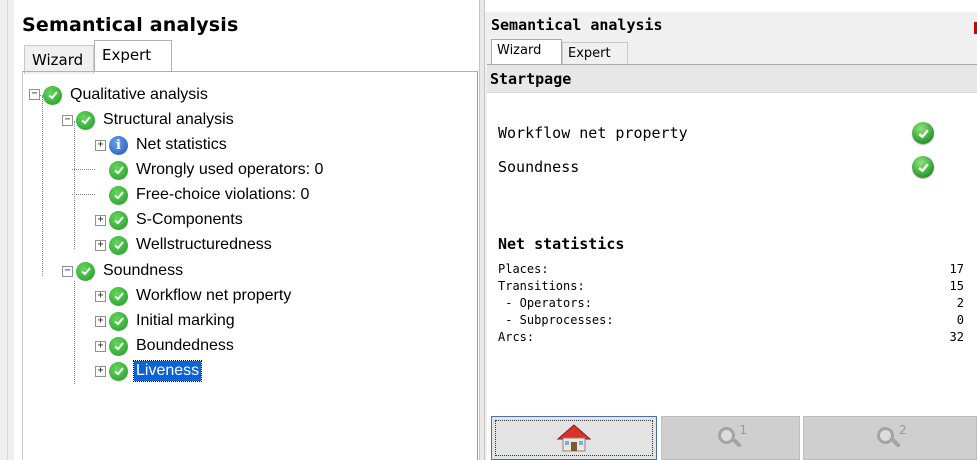  Describe the element at coordinates (143, 270) in the screenshot. I see `tree-item-label: Soundness` at that location.